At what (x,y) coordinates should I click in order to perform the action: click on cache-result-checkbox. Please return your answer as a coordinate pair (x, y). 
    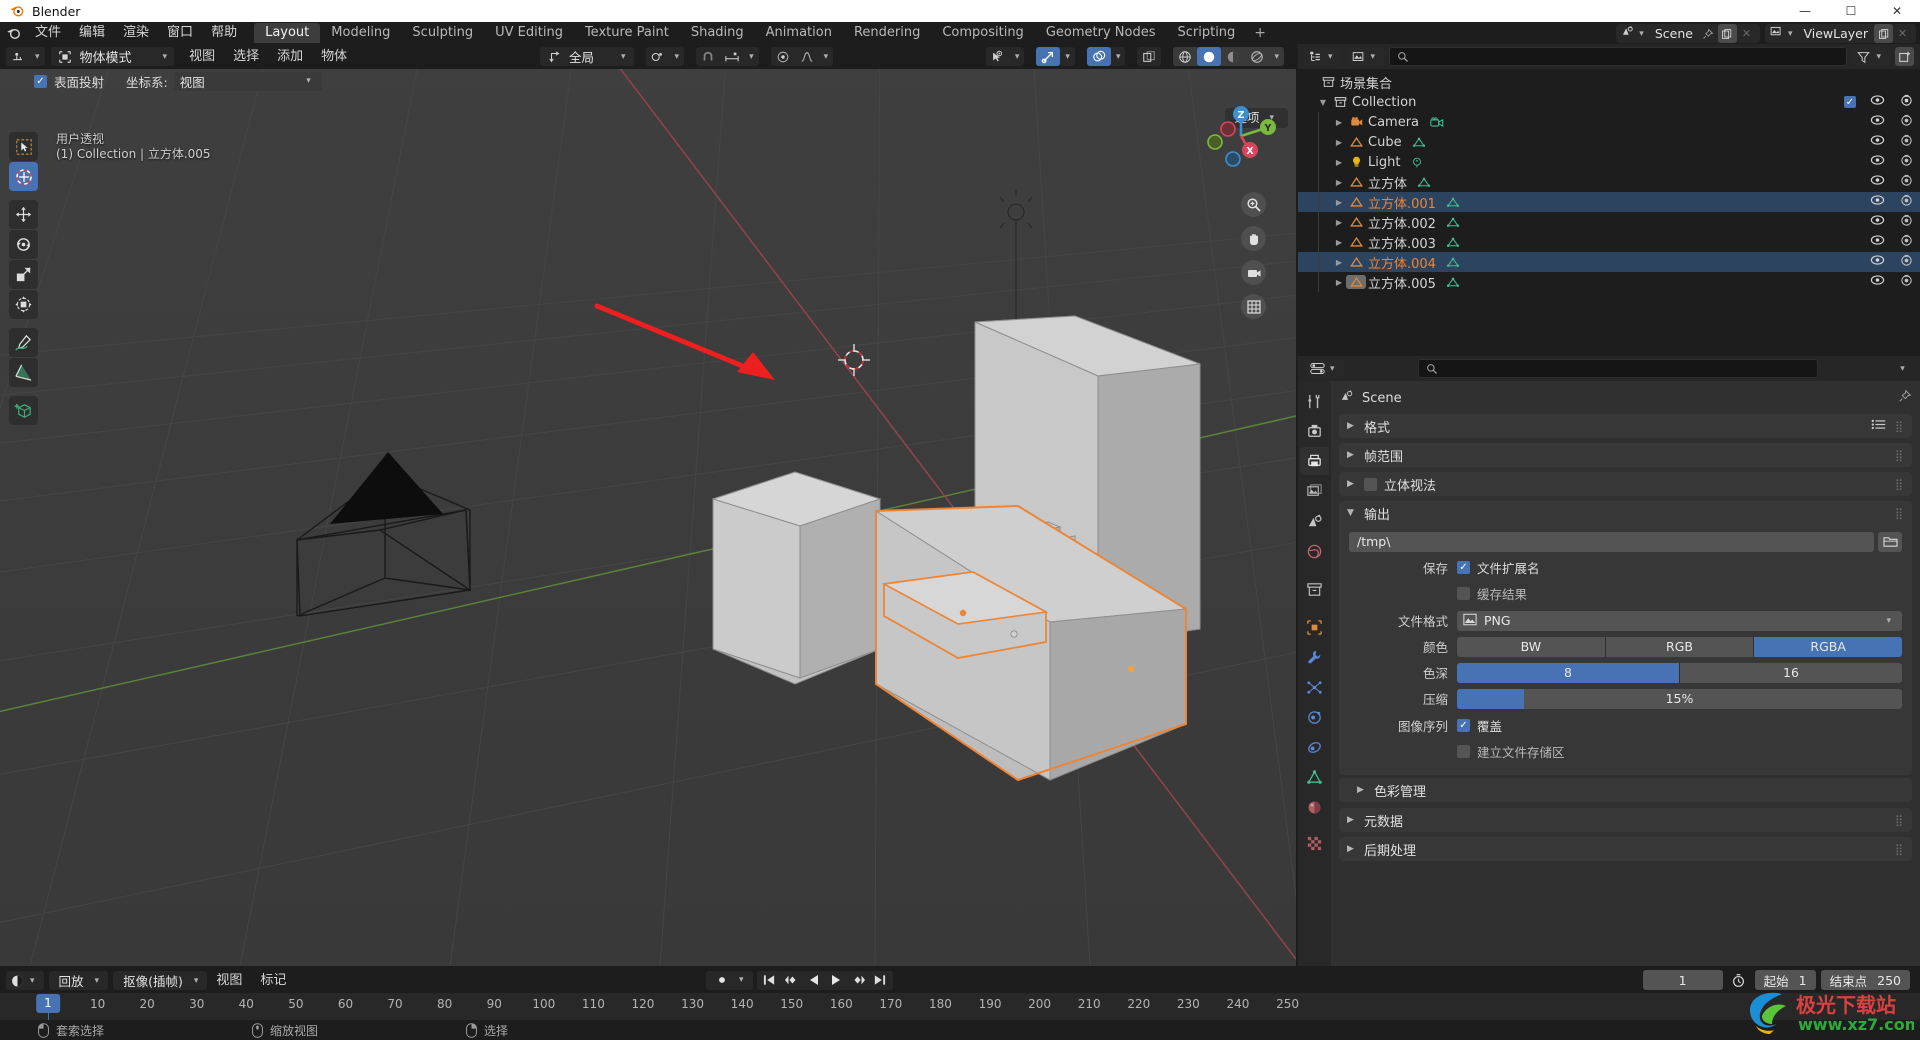
    Looking at the image, I should click on (1463, 593).